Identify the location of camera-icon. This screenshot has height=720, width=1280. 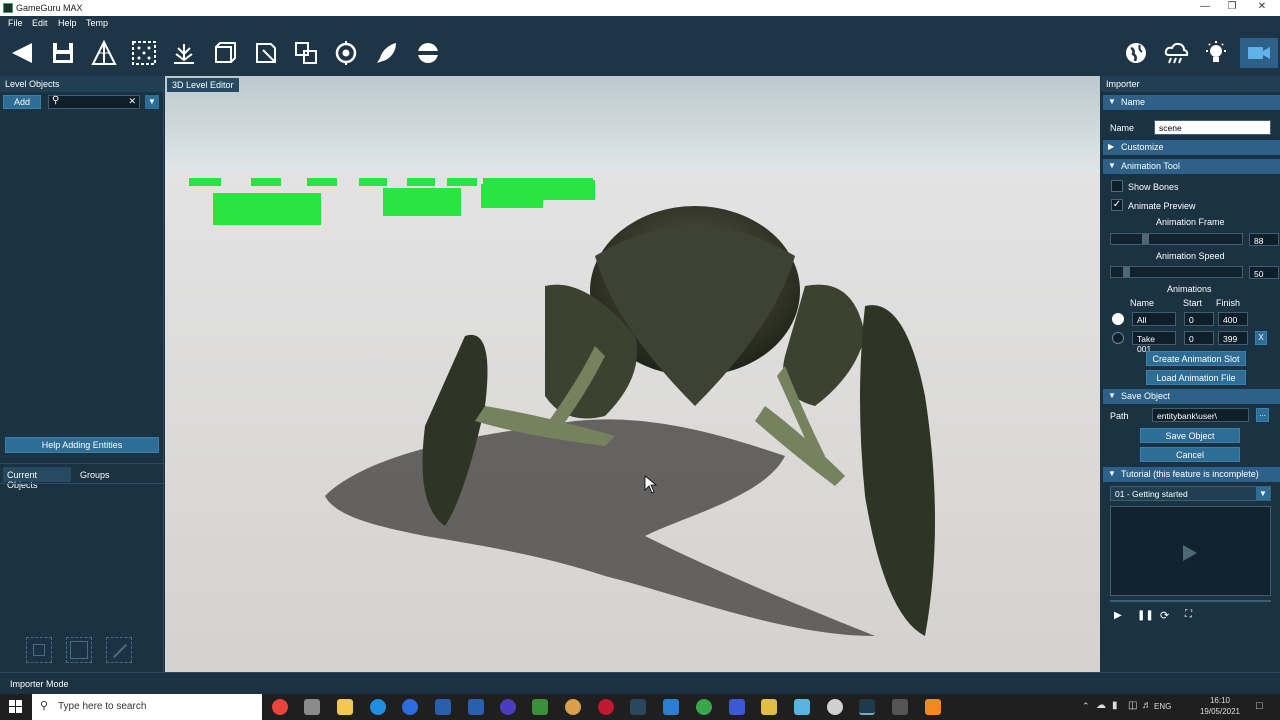
(1259, 53).